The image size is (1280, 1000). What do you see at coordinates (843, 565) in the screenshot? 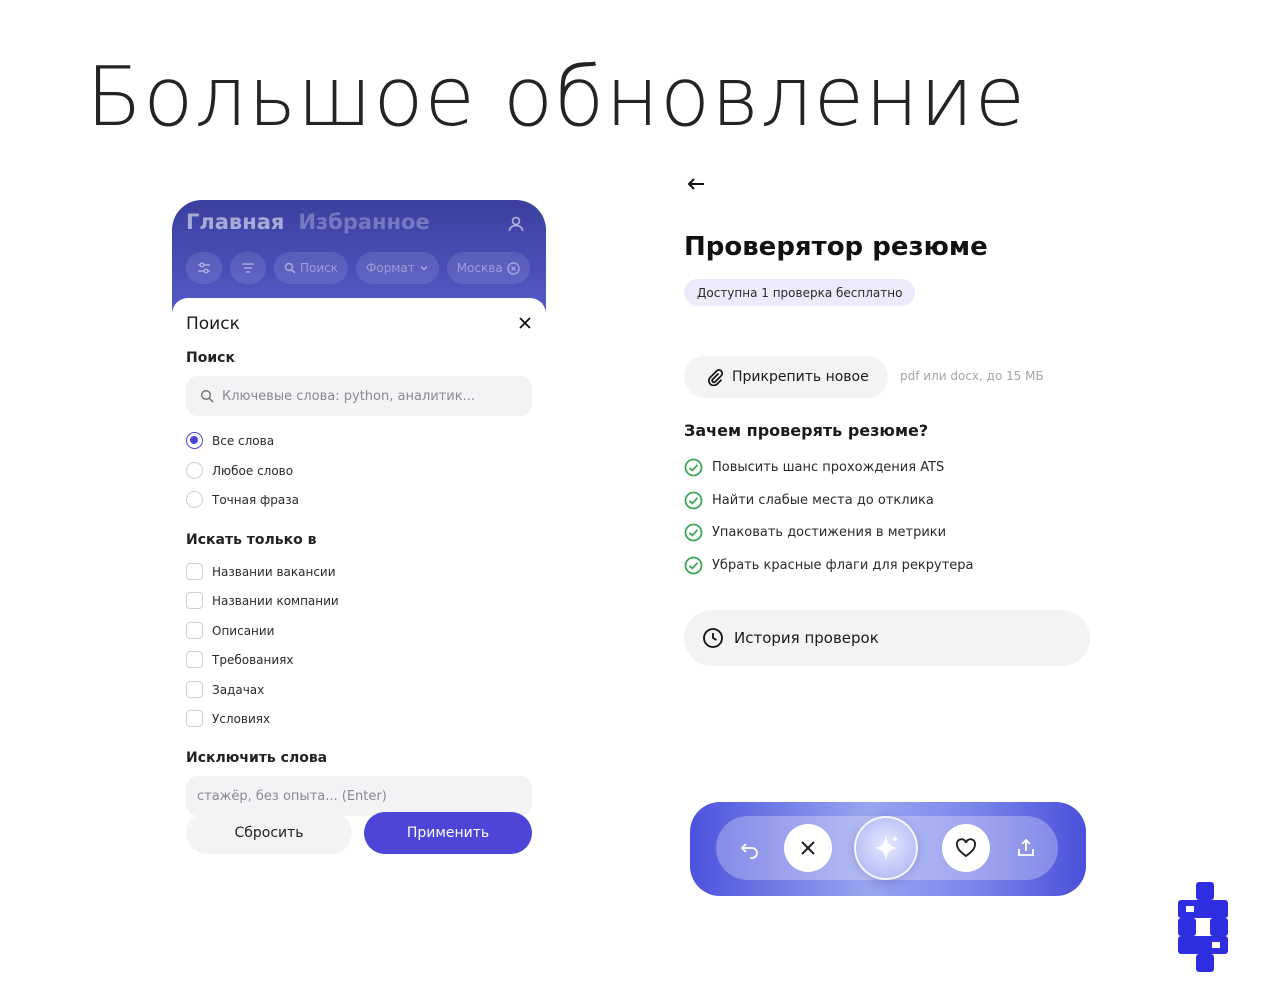
I see `reason-text: Убрать красные флаги для рекрутера` at bounding box center [843, 565].